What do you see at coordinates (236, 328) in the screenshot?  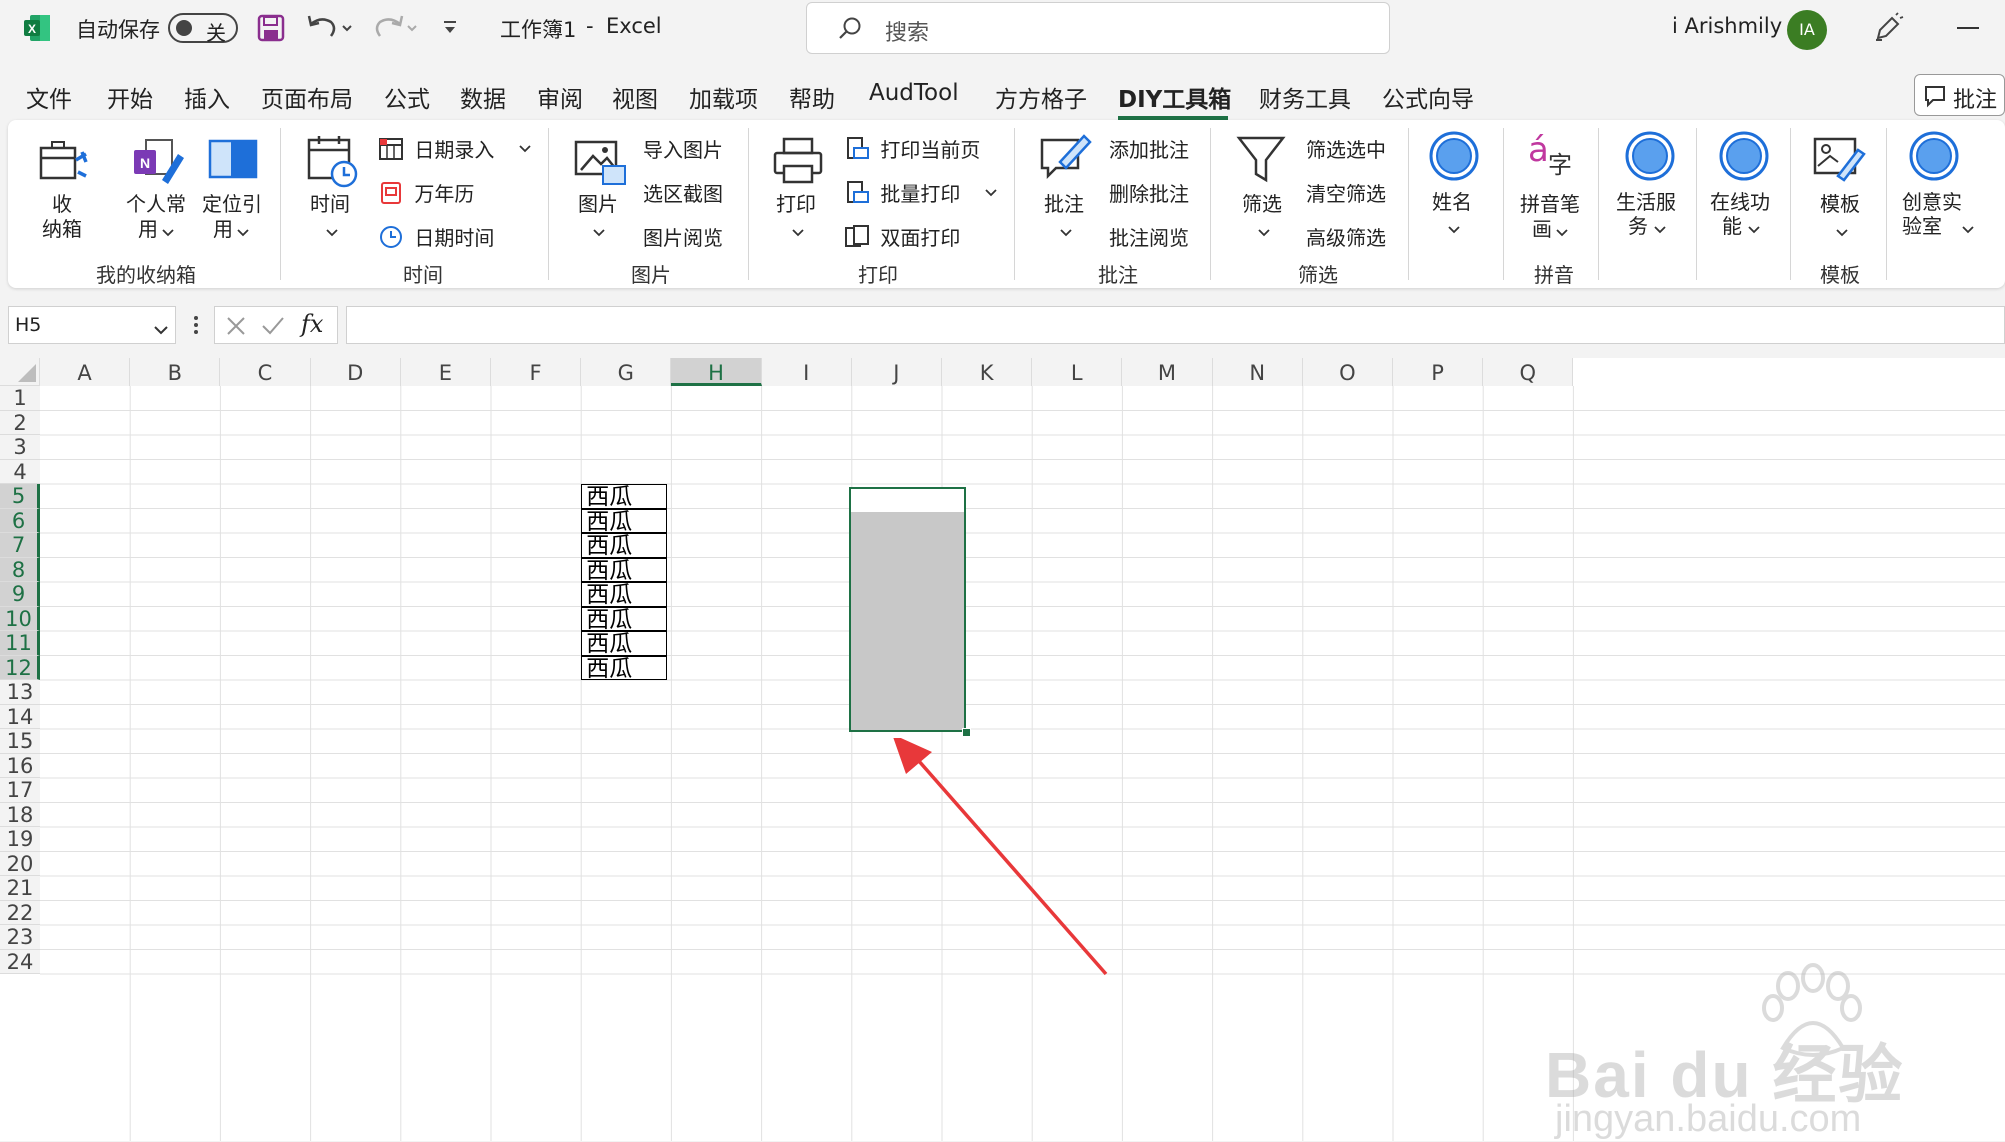 I see `cancel-icon` at bounding box center [236, 328].